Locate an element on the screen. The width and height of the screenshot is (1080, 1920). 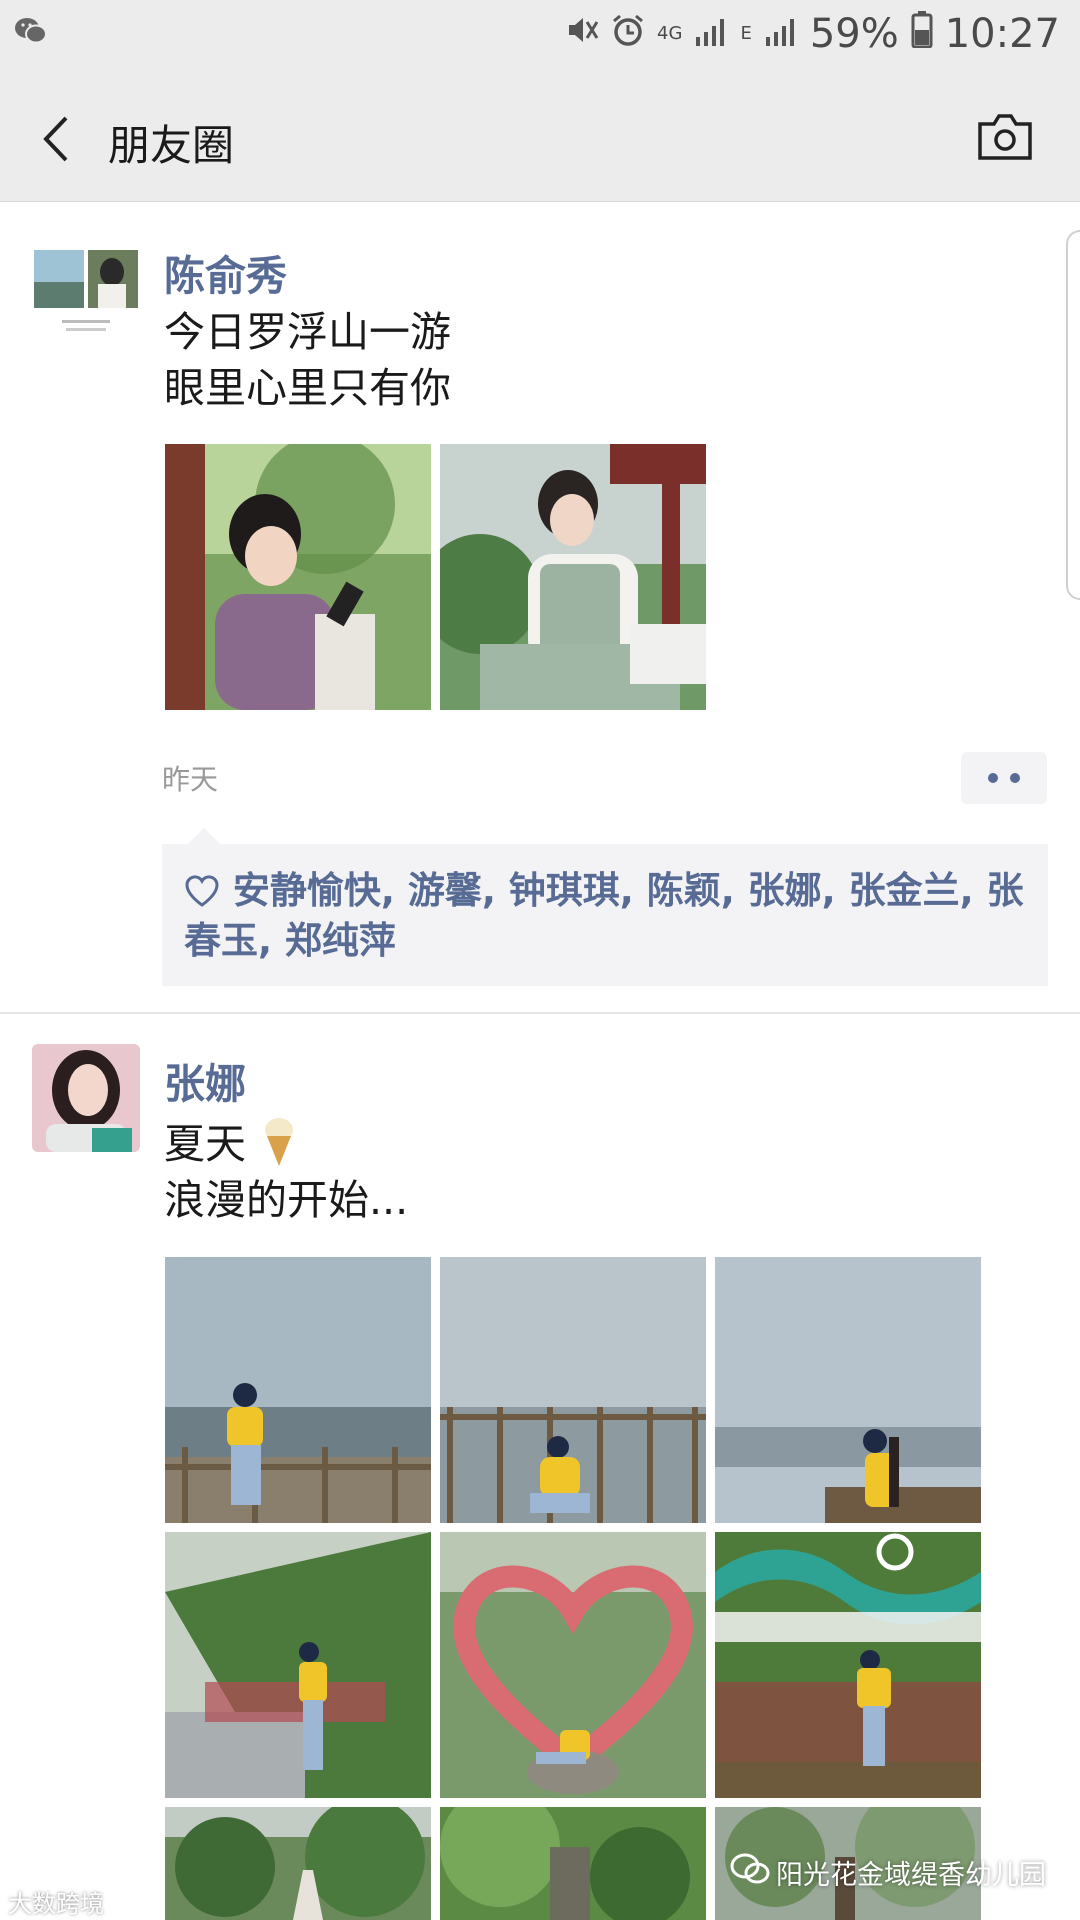
top-nav-bar: 朋友圈 is located at coordinates (540, 137).